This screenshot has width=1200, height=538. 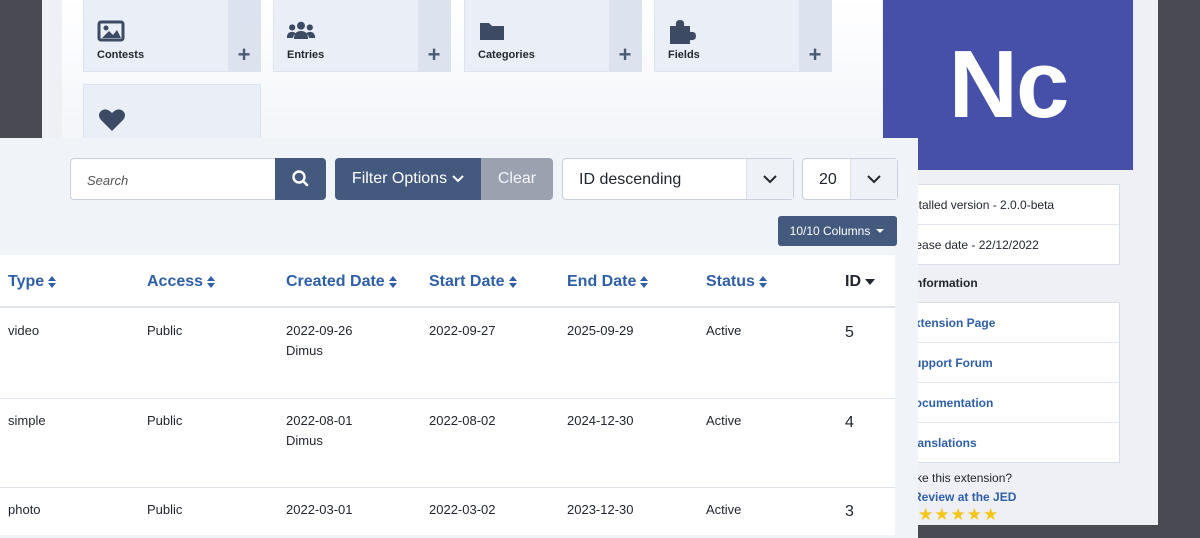 I want to click on image-icon, so click(x=111, y=31).